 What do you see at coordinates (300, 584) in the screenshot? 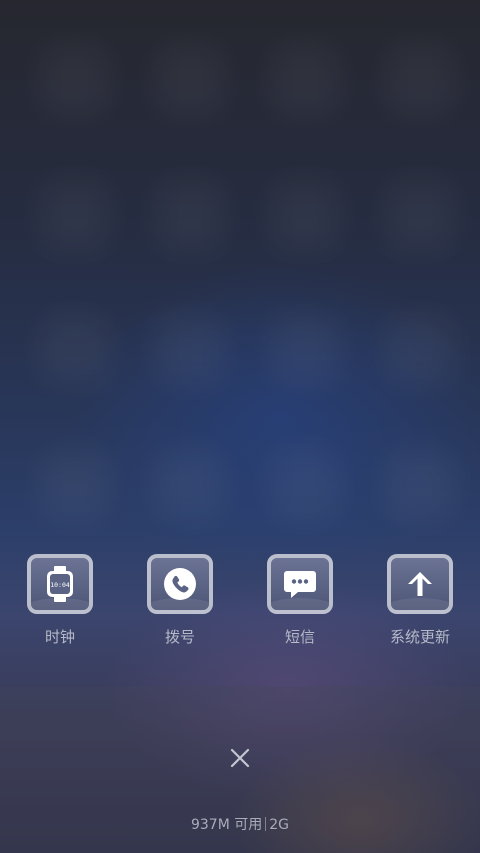
I see `message-icon` at bounding box center [300, 584].